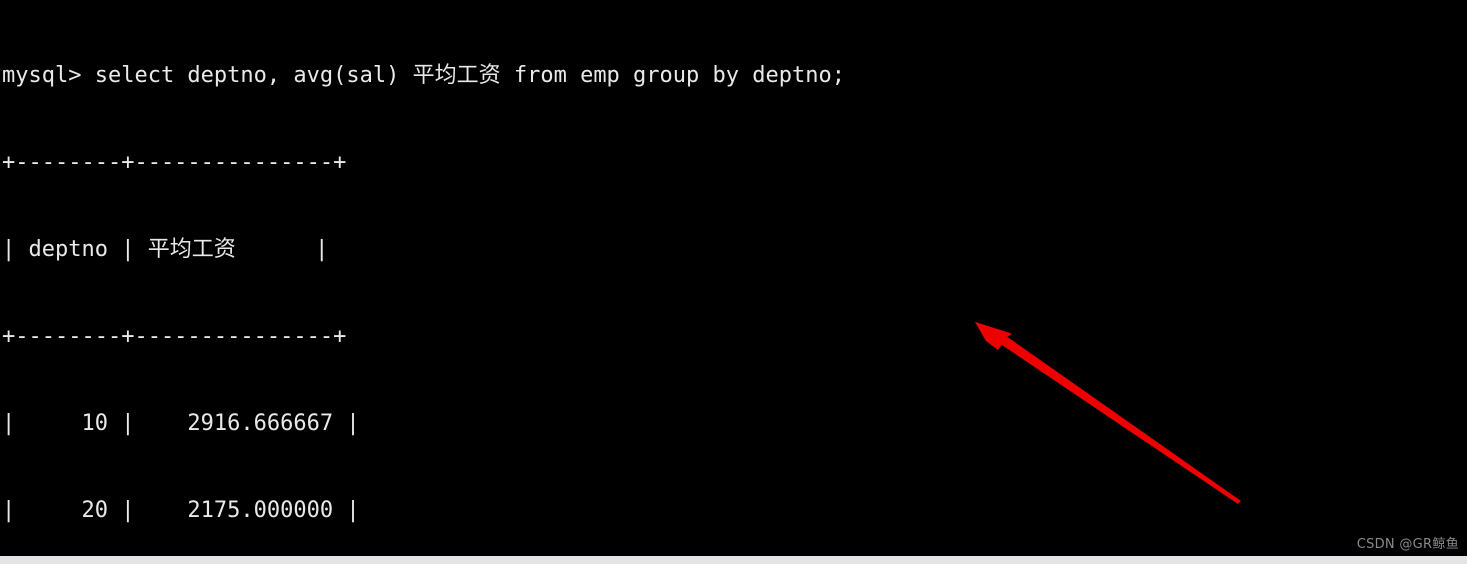  Describe the element at coordinates (1407, 544) in the screenshot. I see `csdn-watermark: CSDN @GR鲸鱼` at that location.